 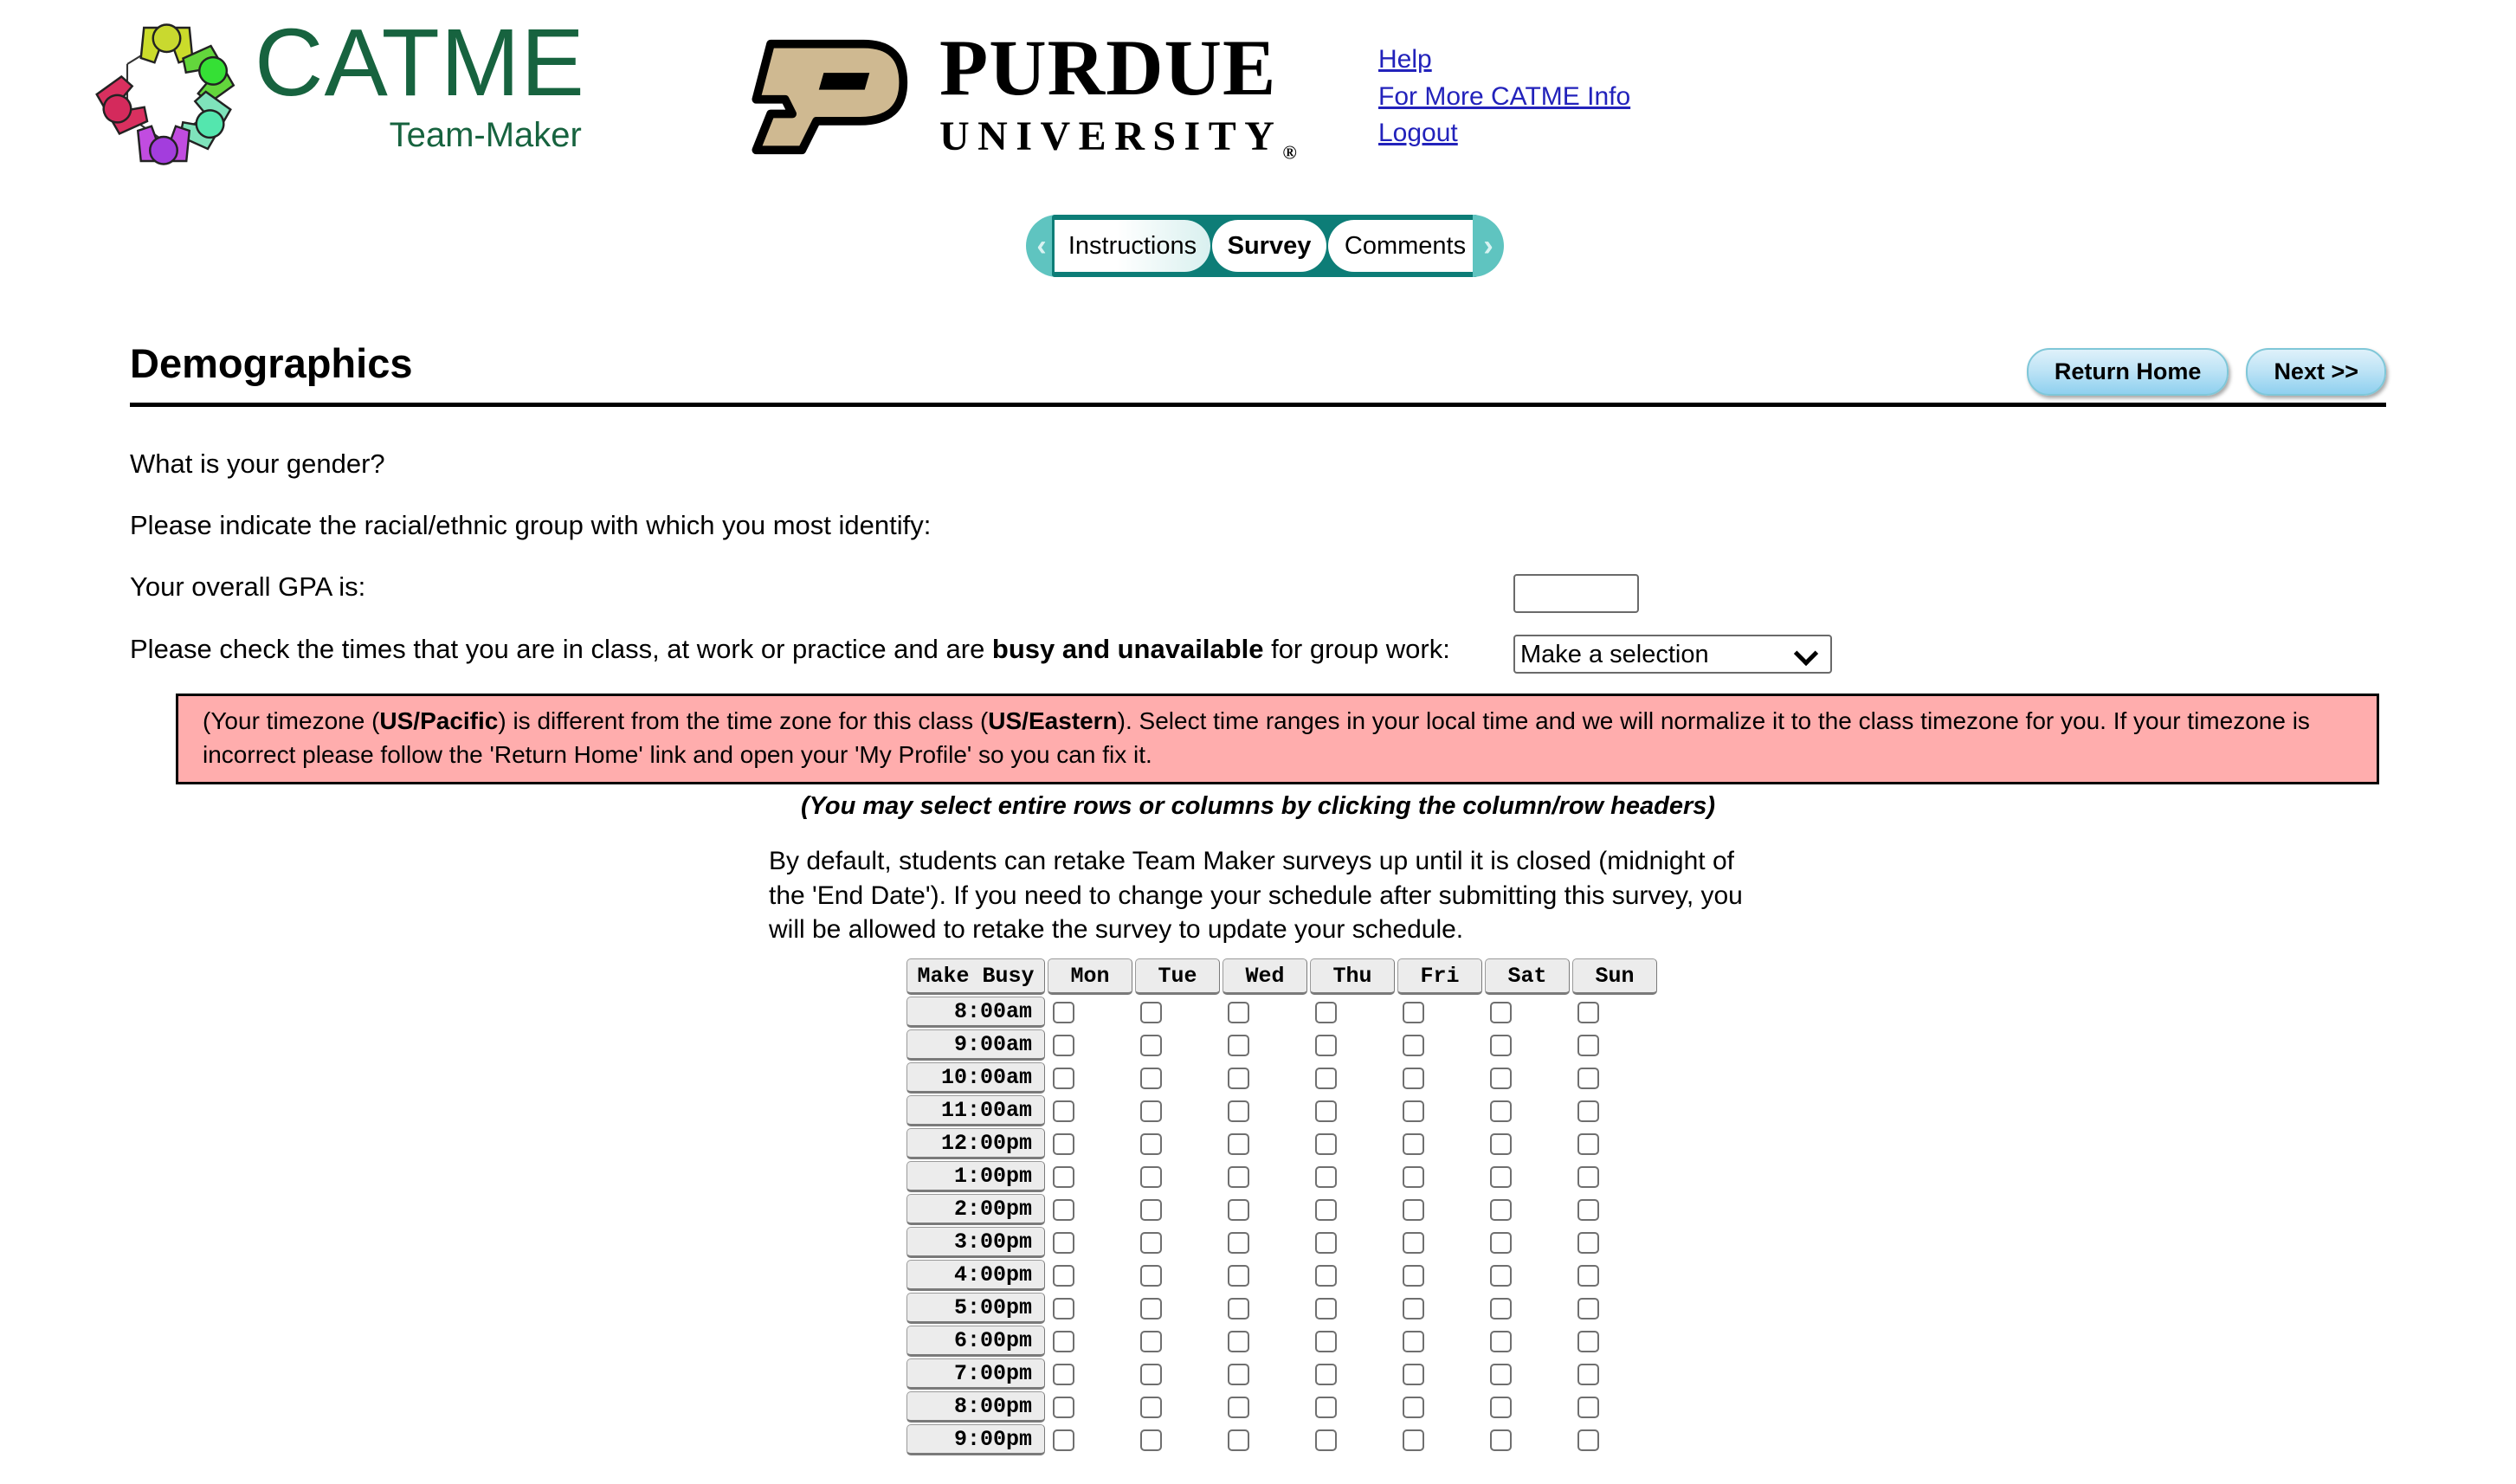 I want to click on busy-checkbox-thu-300pm, so click(x=1326, y=1242).